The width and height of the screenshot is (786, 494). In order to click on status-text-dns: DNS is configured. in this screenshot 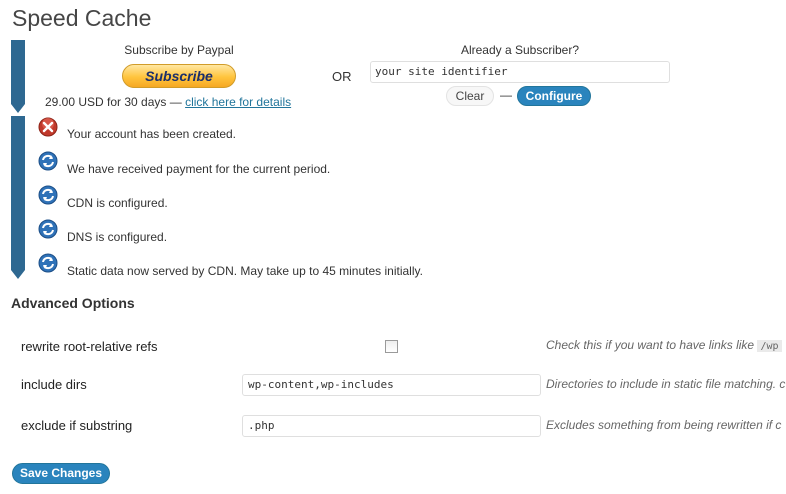, I will do `click(117, 237)`.